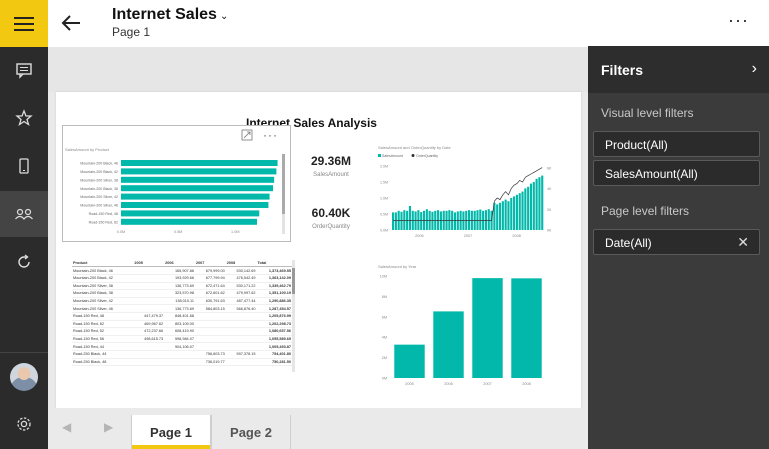 Image resolution: width=769 pixels, height=449 pixels. Describe the element at coordinates (103, 264) in the screenshot. I see `table-header-cell: Product` at that location.